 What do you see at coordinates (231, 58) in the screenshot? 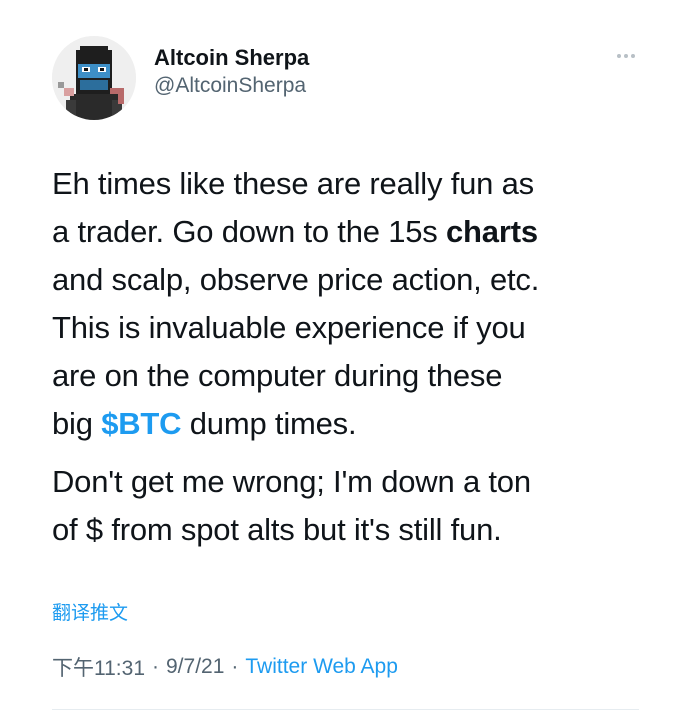
I see `author-display-name: Altcoin Sherpa` at bounding box center [231, 58].